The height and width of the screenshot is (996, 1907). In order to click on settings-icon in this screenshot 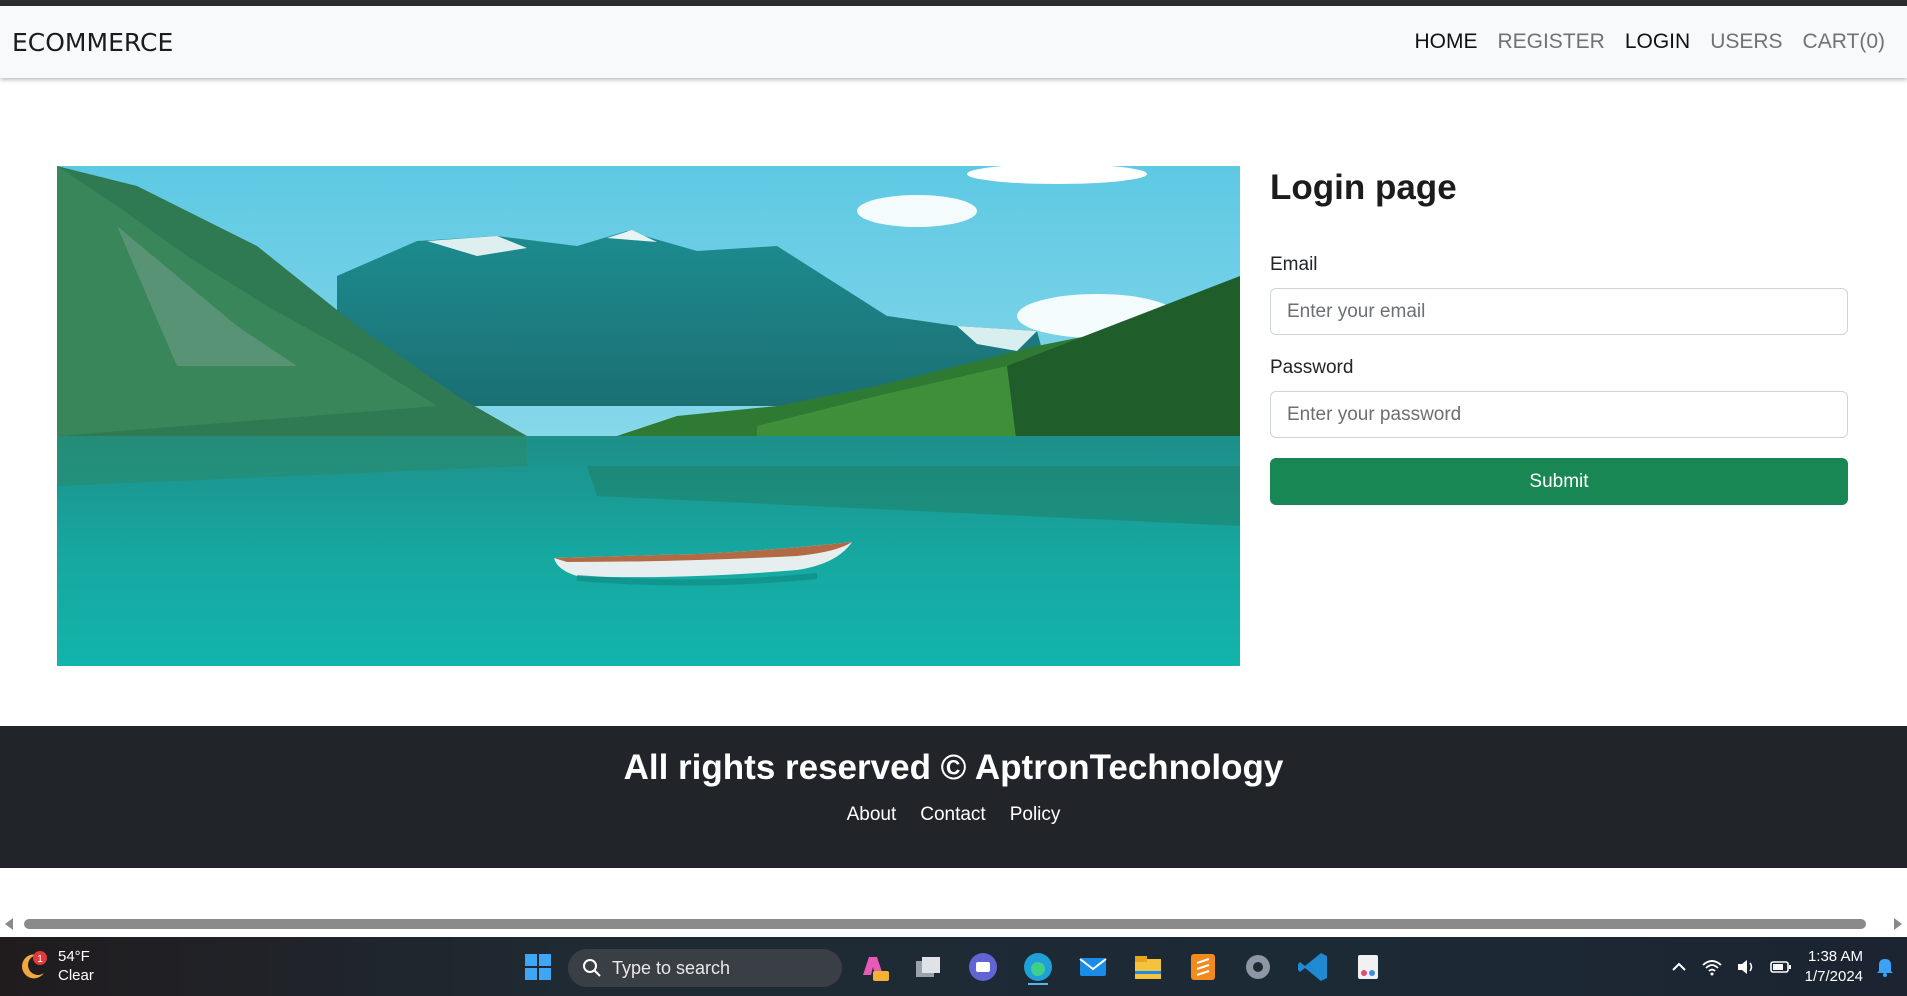, I will do `click(1258, 967)`.